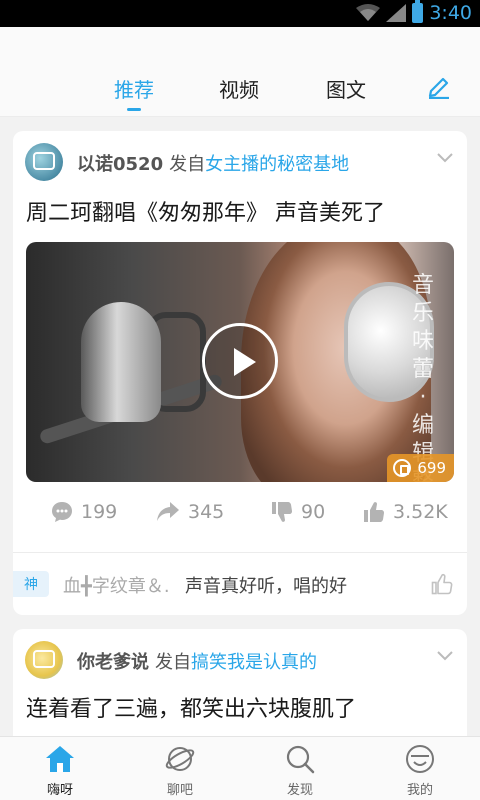  I want to click on thumbs-up-icon, so click(374, 512).